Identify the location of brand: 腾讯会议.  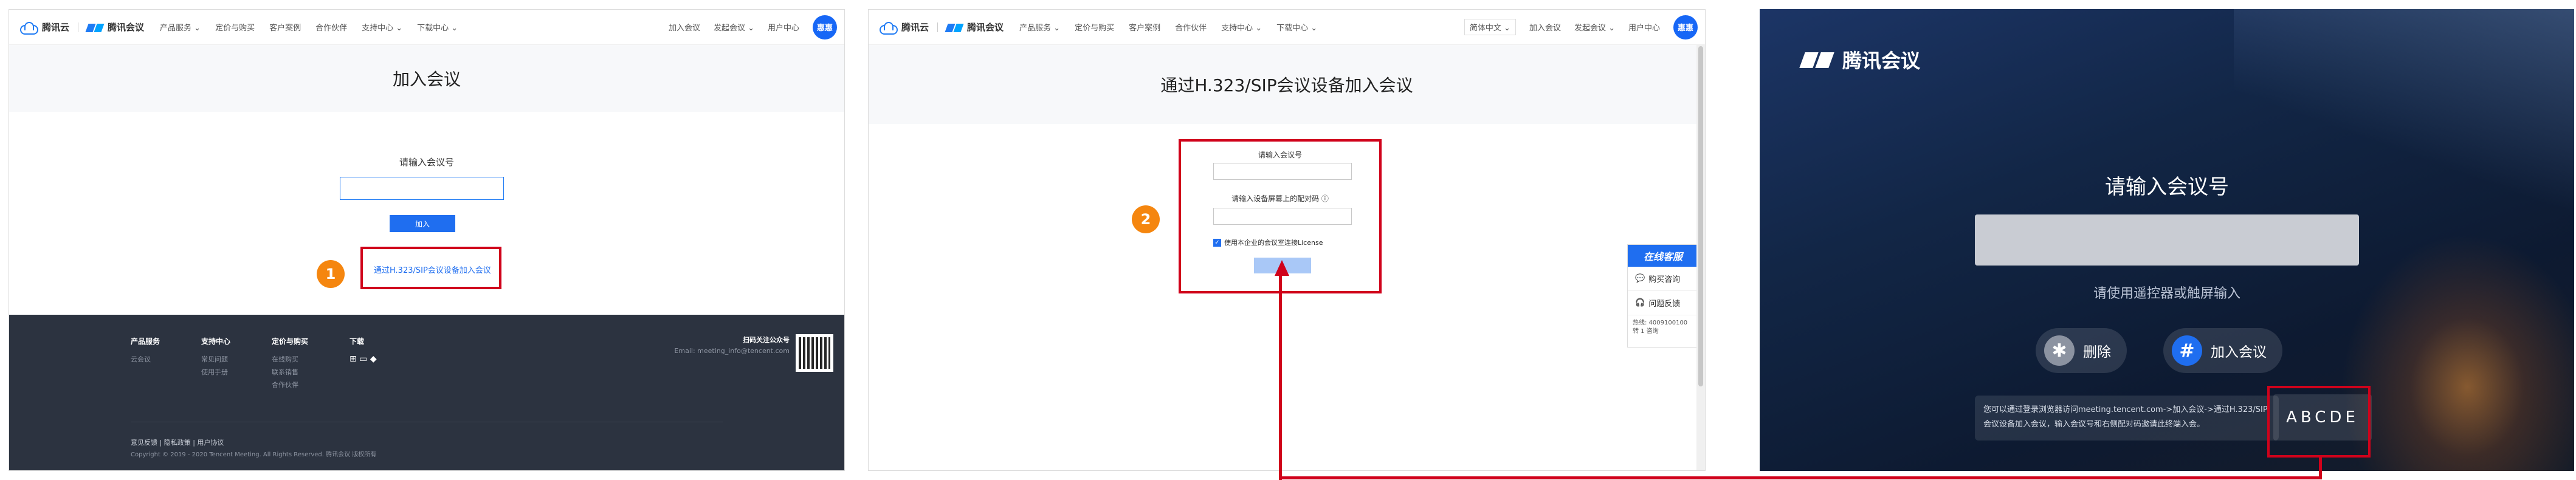
(1860, 60).